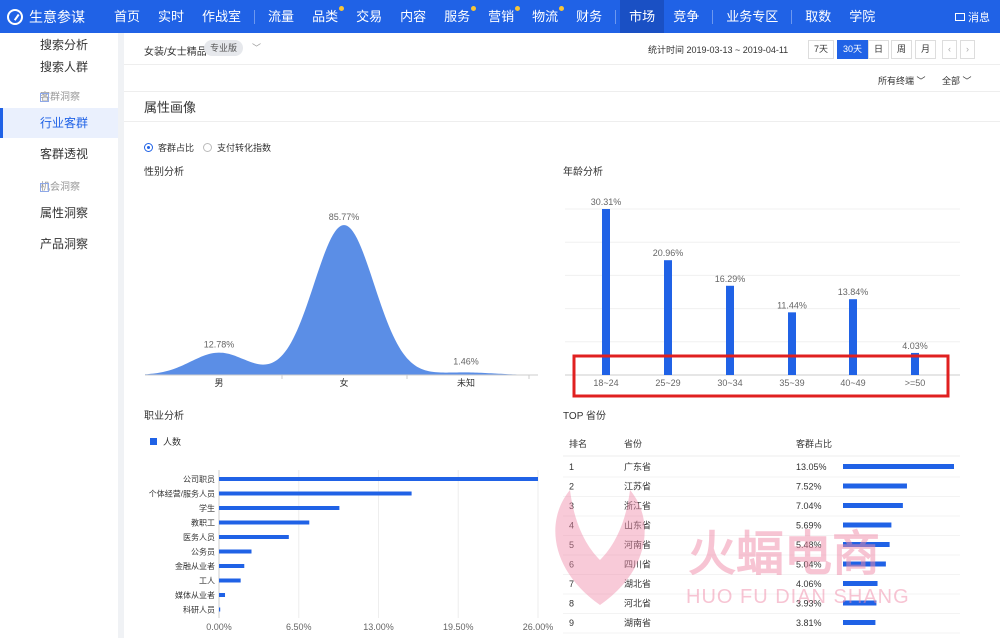  I want to click on province-share: 7.52%, so click(809, 487).